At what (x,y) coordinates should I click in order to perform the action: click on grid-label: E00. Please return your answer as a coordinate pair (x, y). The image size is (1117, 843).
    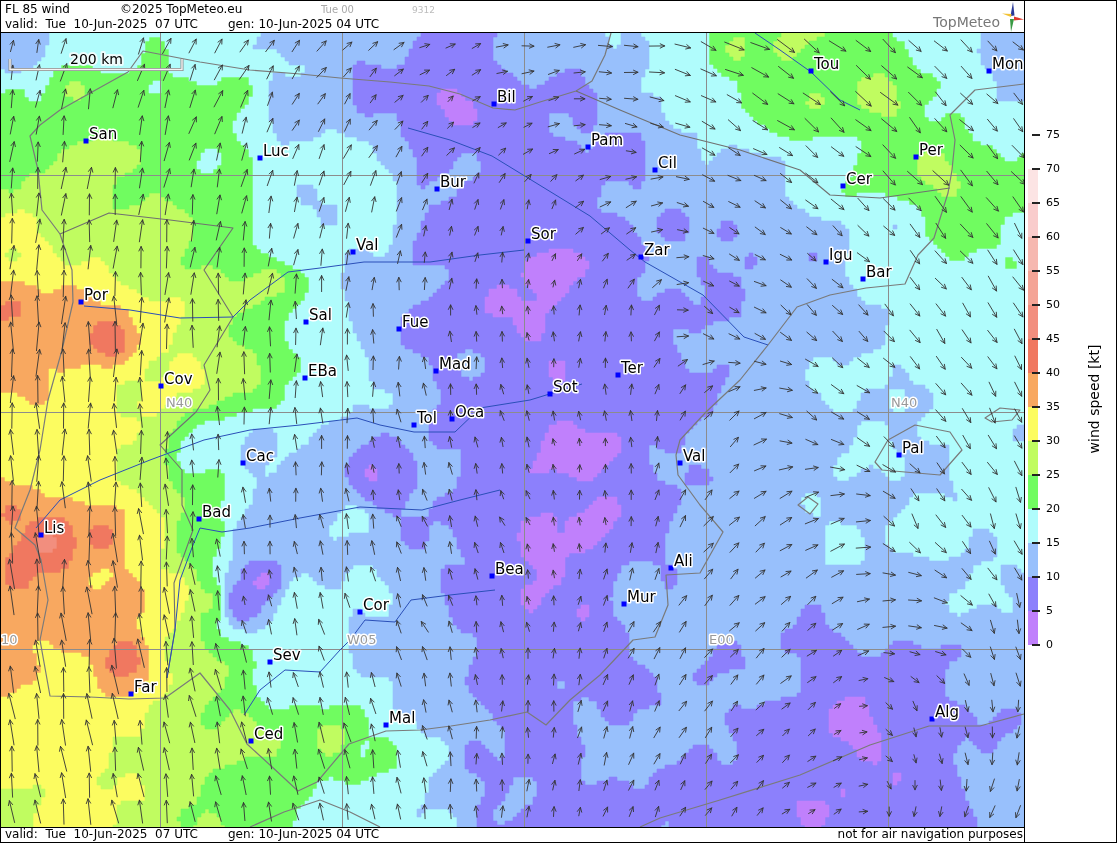
    Looking at the image, I should click on (721, 639).